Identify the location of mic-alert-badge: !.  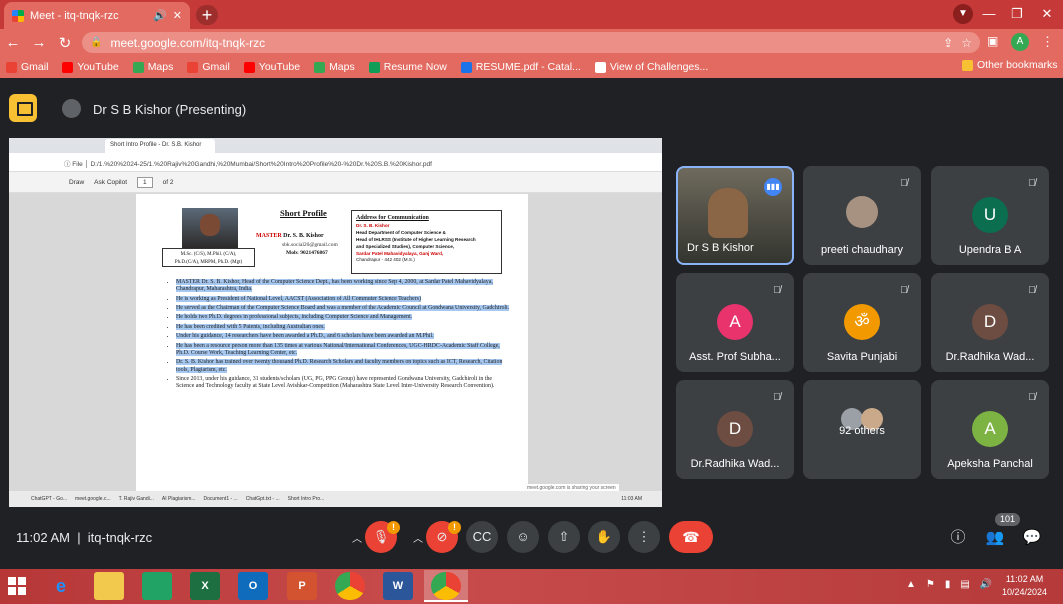
(393, 527).